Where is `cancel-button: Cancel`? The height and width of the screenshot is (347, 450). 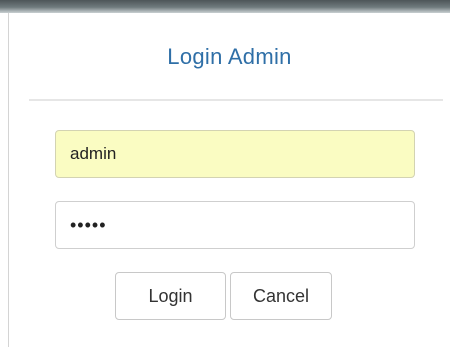 cancel-button: Cancel is located at coordinates (281, 296).